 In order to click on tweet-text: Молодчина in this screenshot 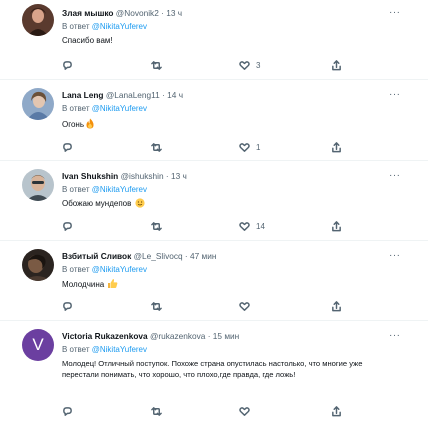, I will do `click(232, 285)`.